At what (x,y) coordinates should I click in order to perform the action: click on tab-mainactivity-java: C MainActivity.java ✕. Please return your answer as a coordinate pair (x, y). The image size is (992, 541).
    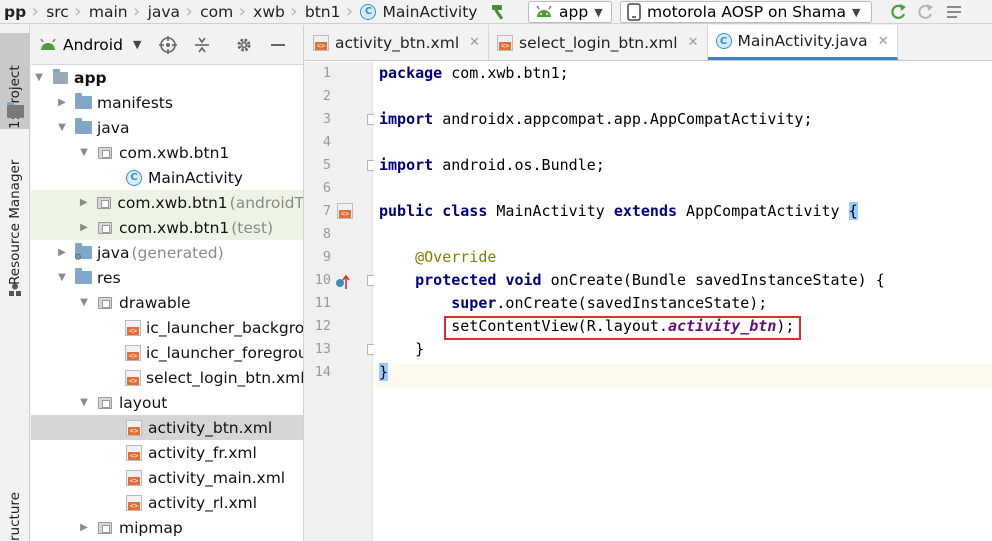
    Looking at the image, I should click on (802, 42).